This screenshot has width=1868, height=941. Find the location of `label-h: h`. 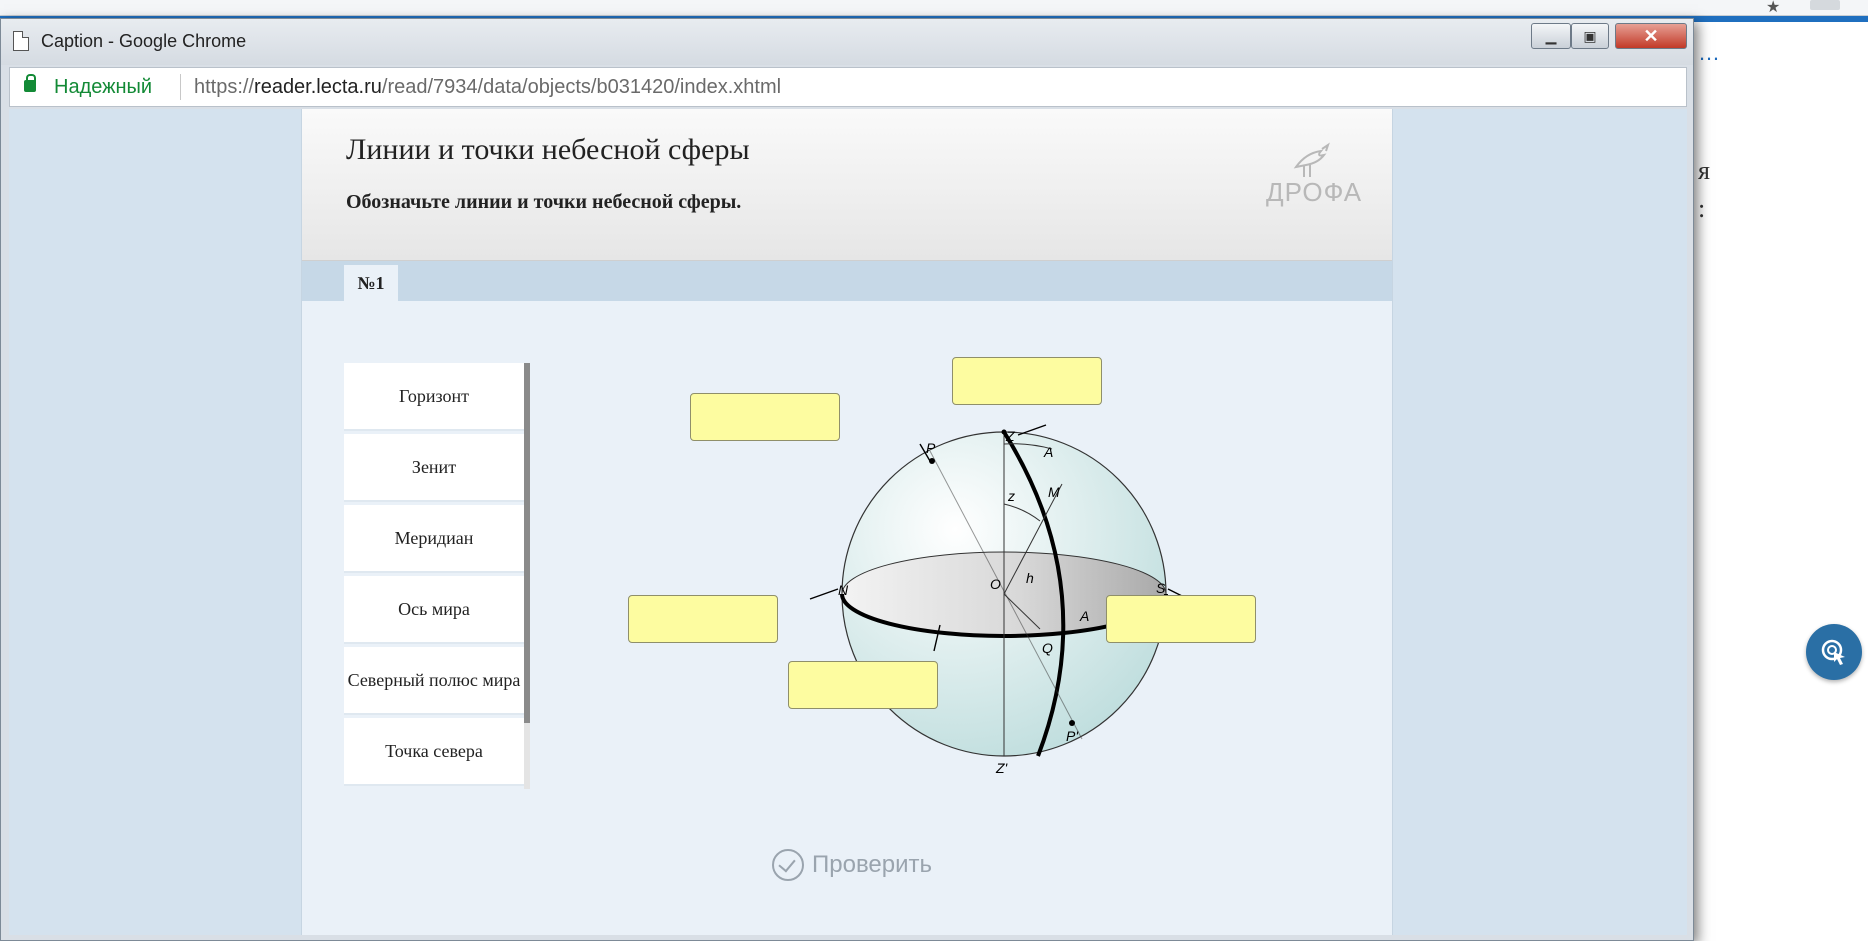

label-h: h is located at coordinates (1030, 578).